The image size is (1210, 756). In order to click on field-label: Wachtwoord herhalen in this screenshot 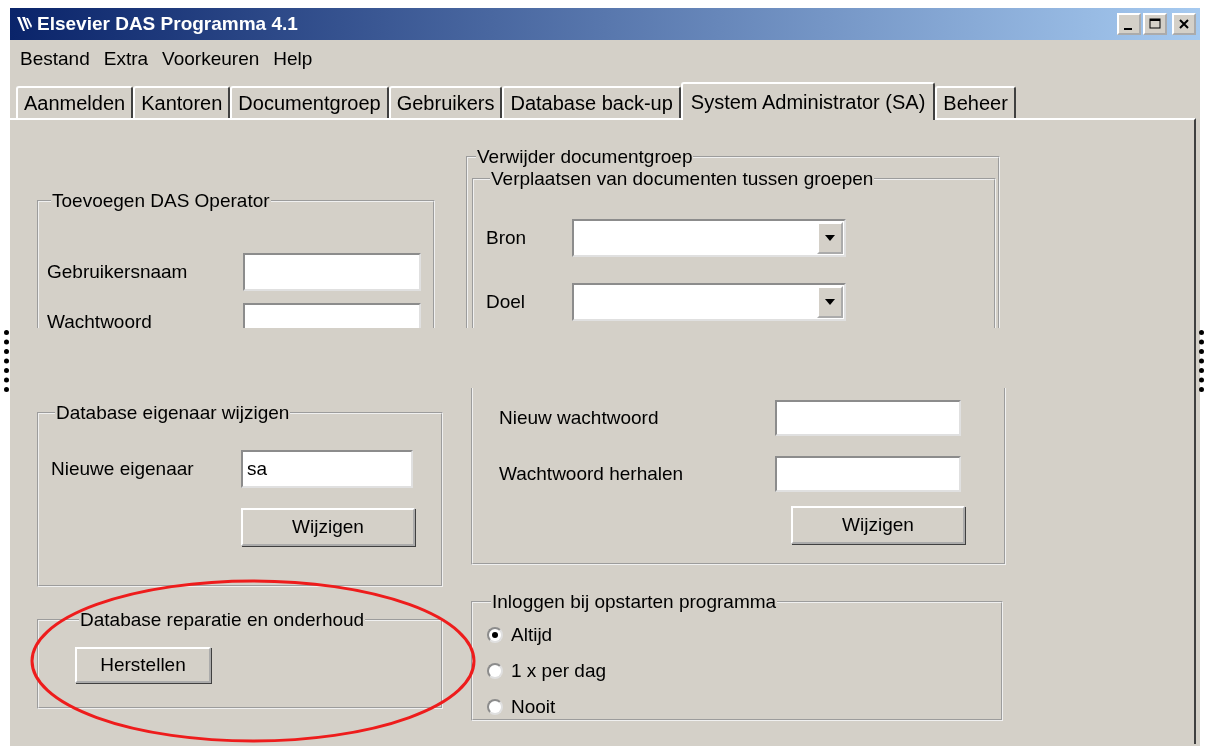, I will do `click(592, 474)`.